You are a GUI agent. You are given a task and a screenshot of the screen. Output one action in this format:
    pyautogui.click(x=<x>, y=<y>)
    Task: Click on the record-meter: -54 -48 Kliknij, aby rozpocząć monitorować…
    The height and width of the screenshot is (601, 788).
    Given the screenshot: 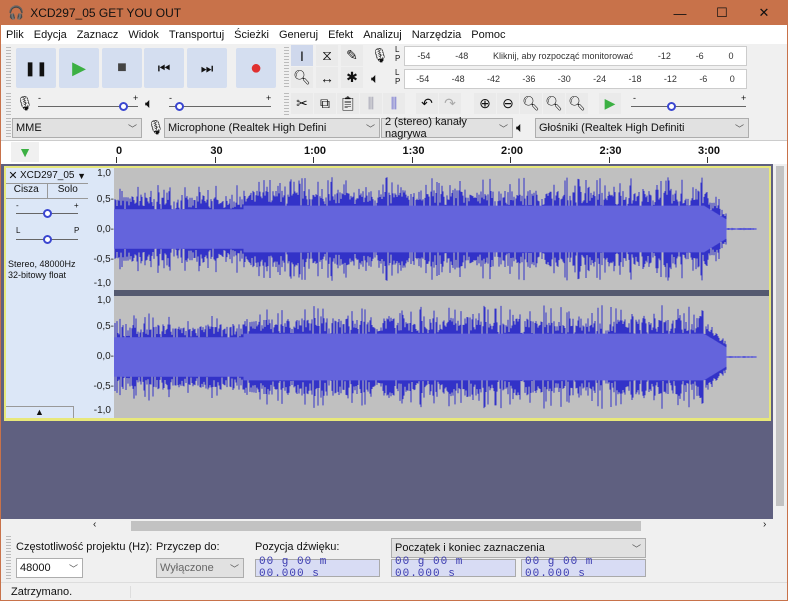 What is the action you would take?
    pyautogui.click(x=575, y=56)
    